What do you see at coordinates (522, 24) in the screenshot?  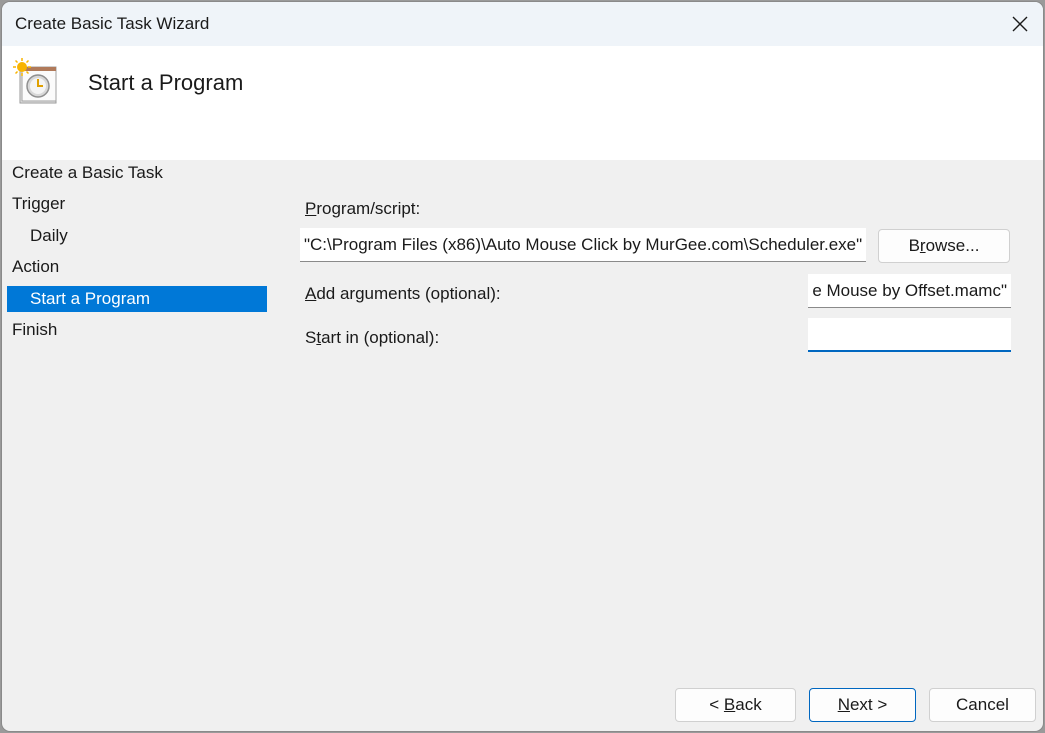 I see `title-bar: Create Basic Task Wizard` at bounding box center [522, 24].